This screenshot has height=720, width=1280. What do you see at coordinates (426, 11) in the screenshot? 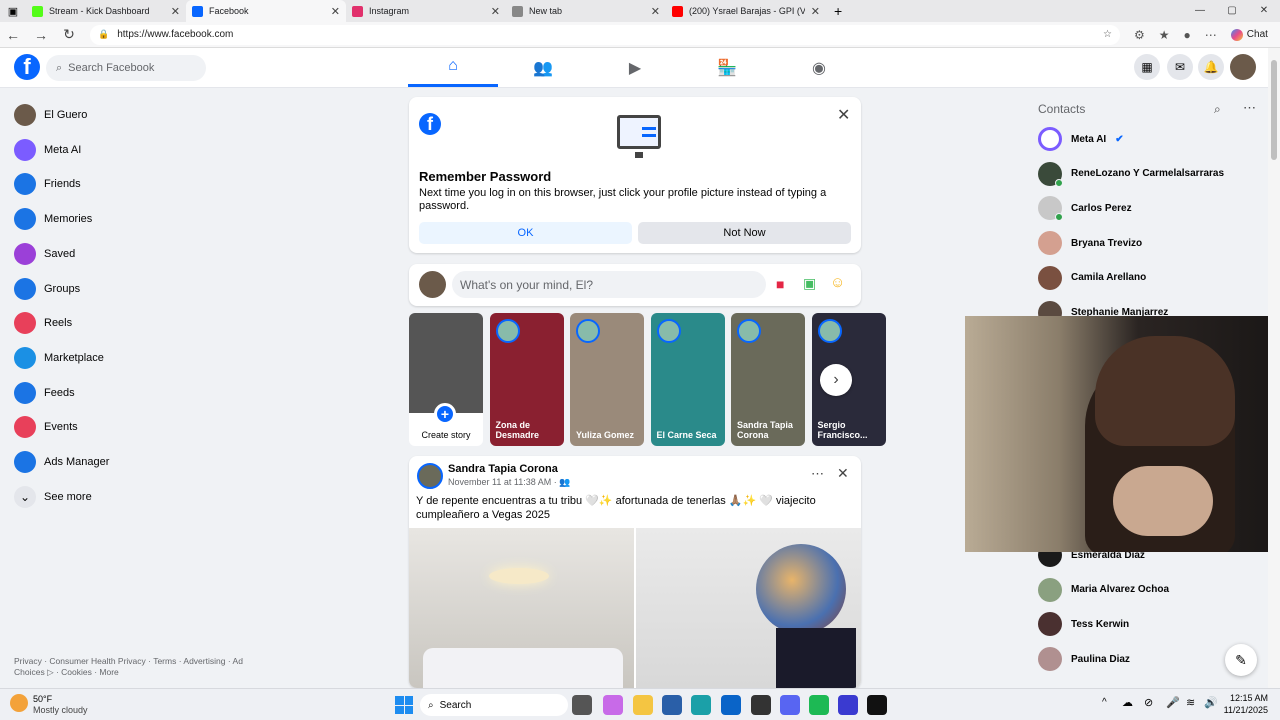
I see `browser-tab: Instagram ✕` at bounding box center [426, 11].